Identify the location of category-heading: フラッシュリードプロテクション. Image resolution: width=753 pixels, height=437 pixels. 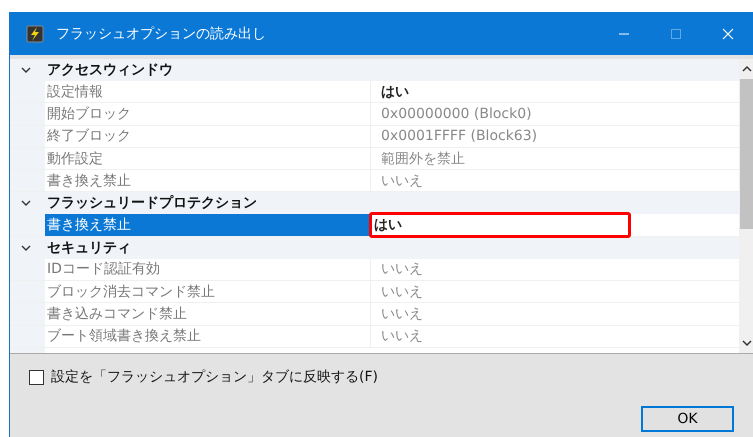
(152, 203).